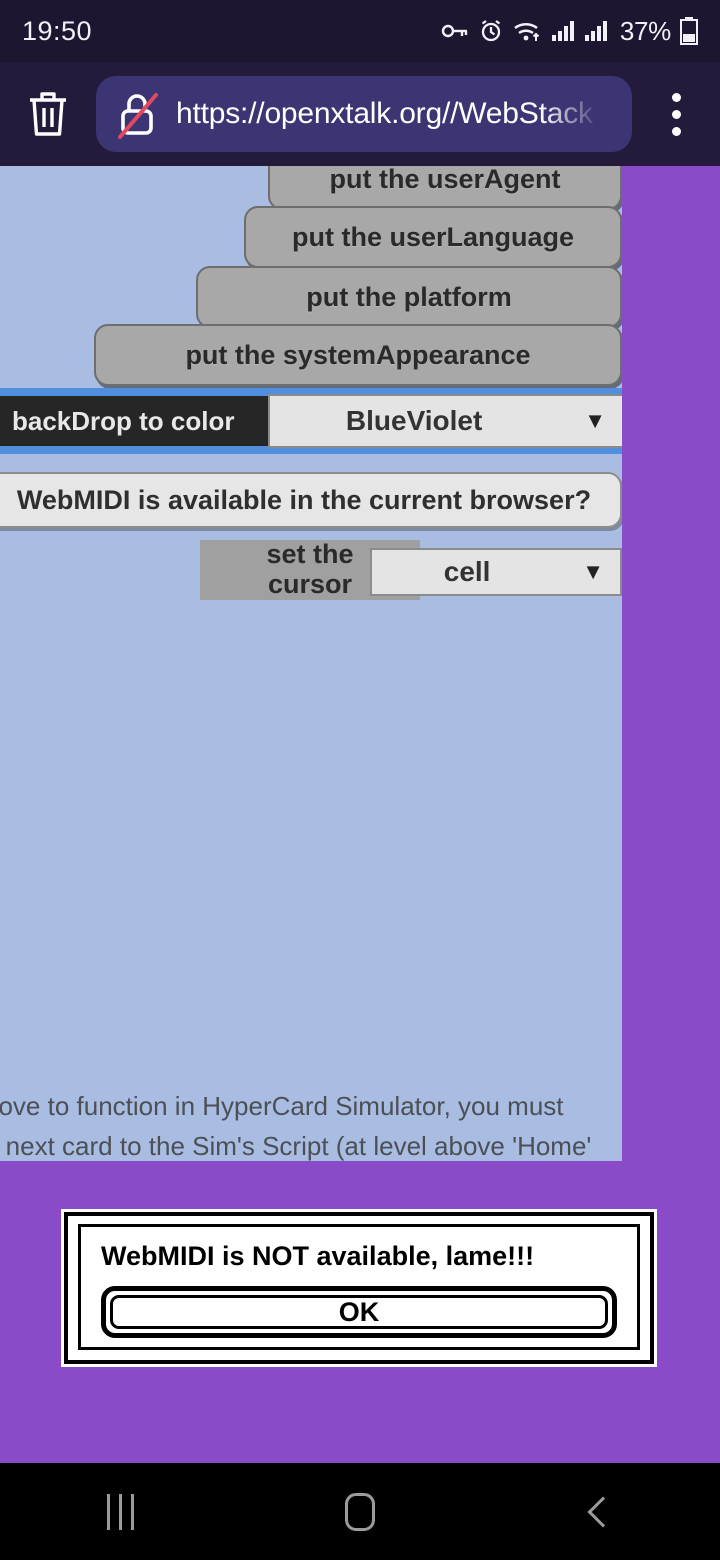 The image size is (720, 1560). What do you see at coordinates (414, 420) in the screenshot?
I see `backdrop-color-value: BlueViolet` at bounding box center [414, 420].